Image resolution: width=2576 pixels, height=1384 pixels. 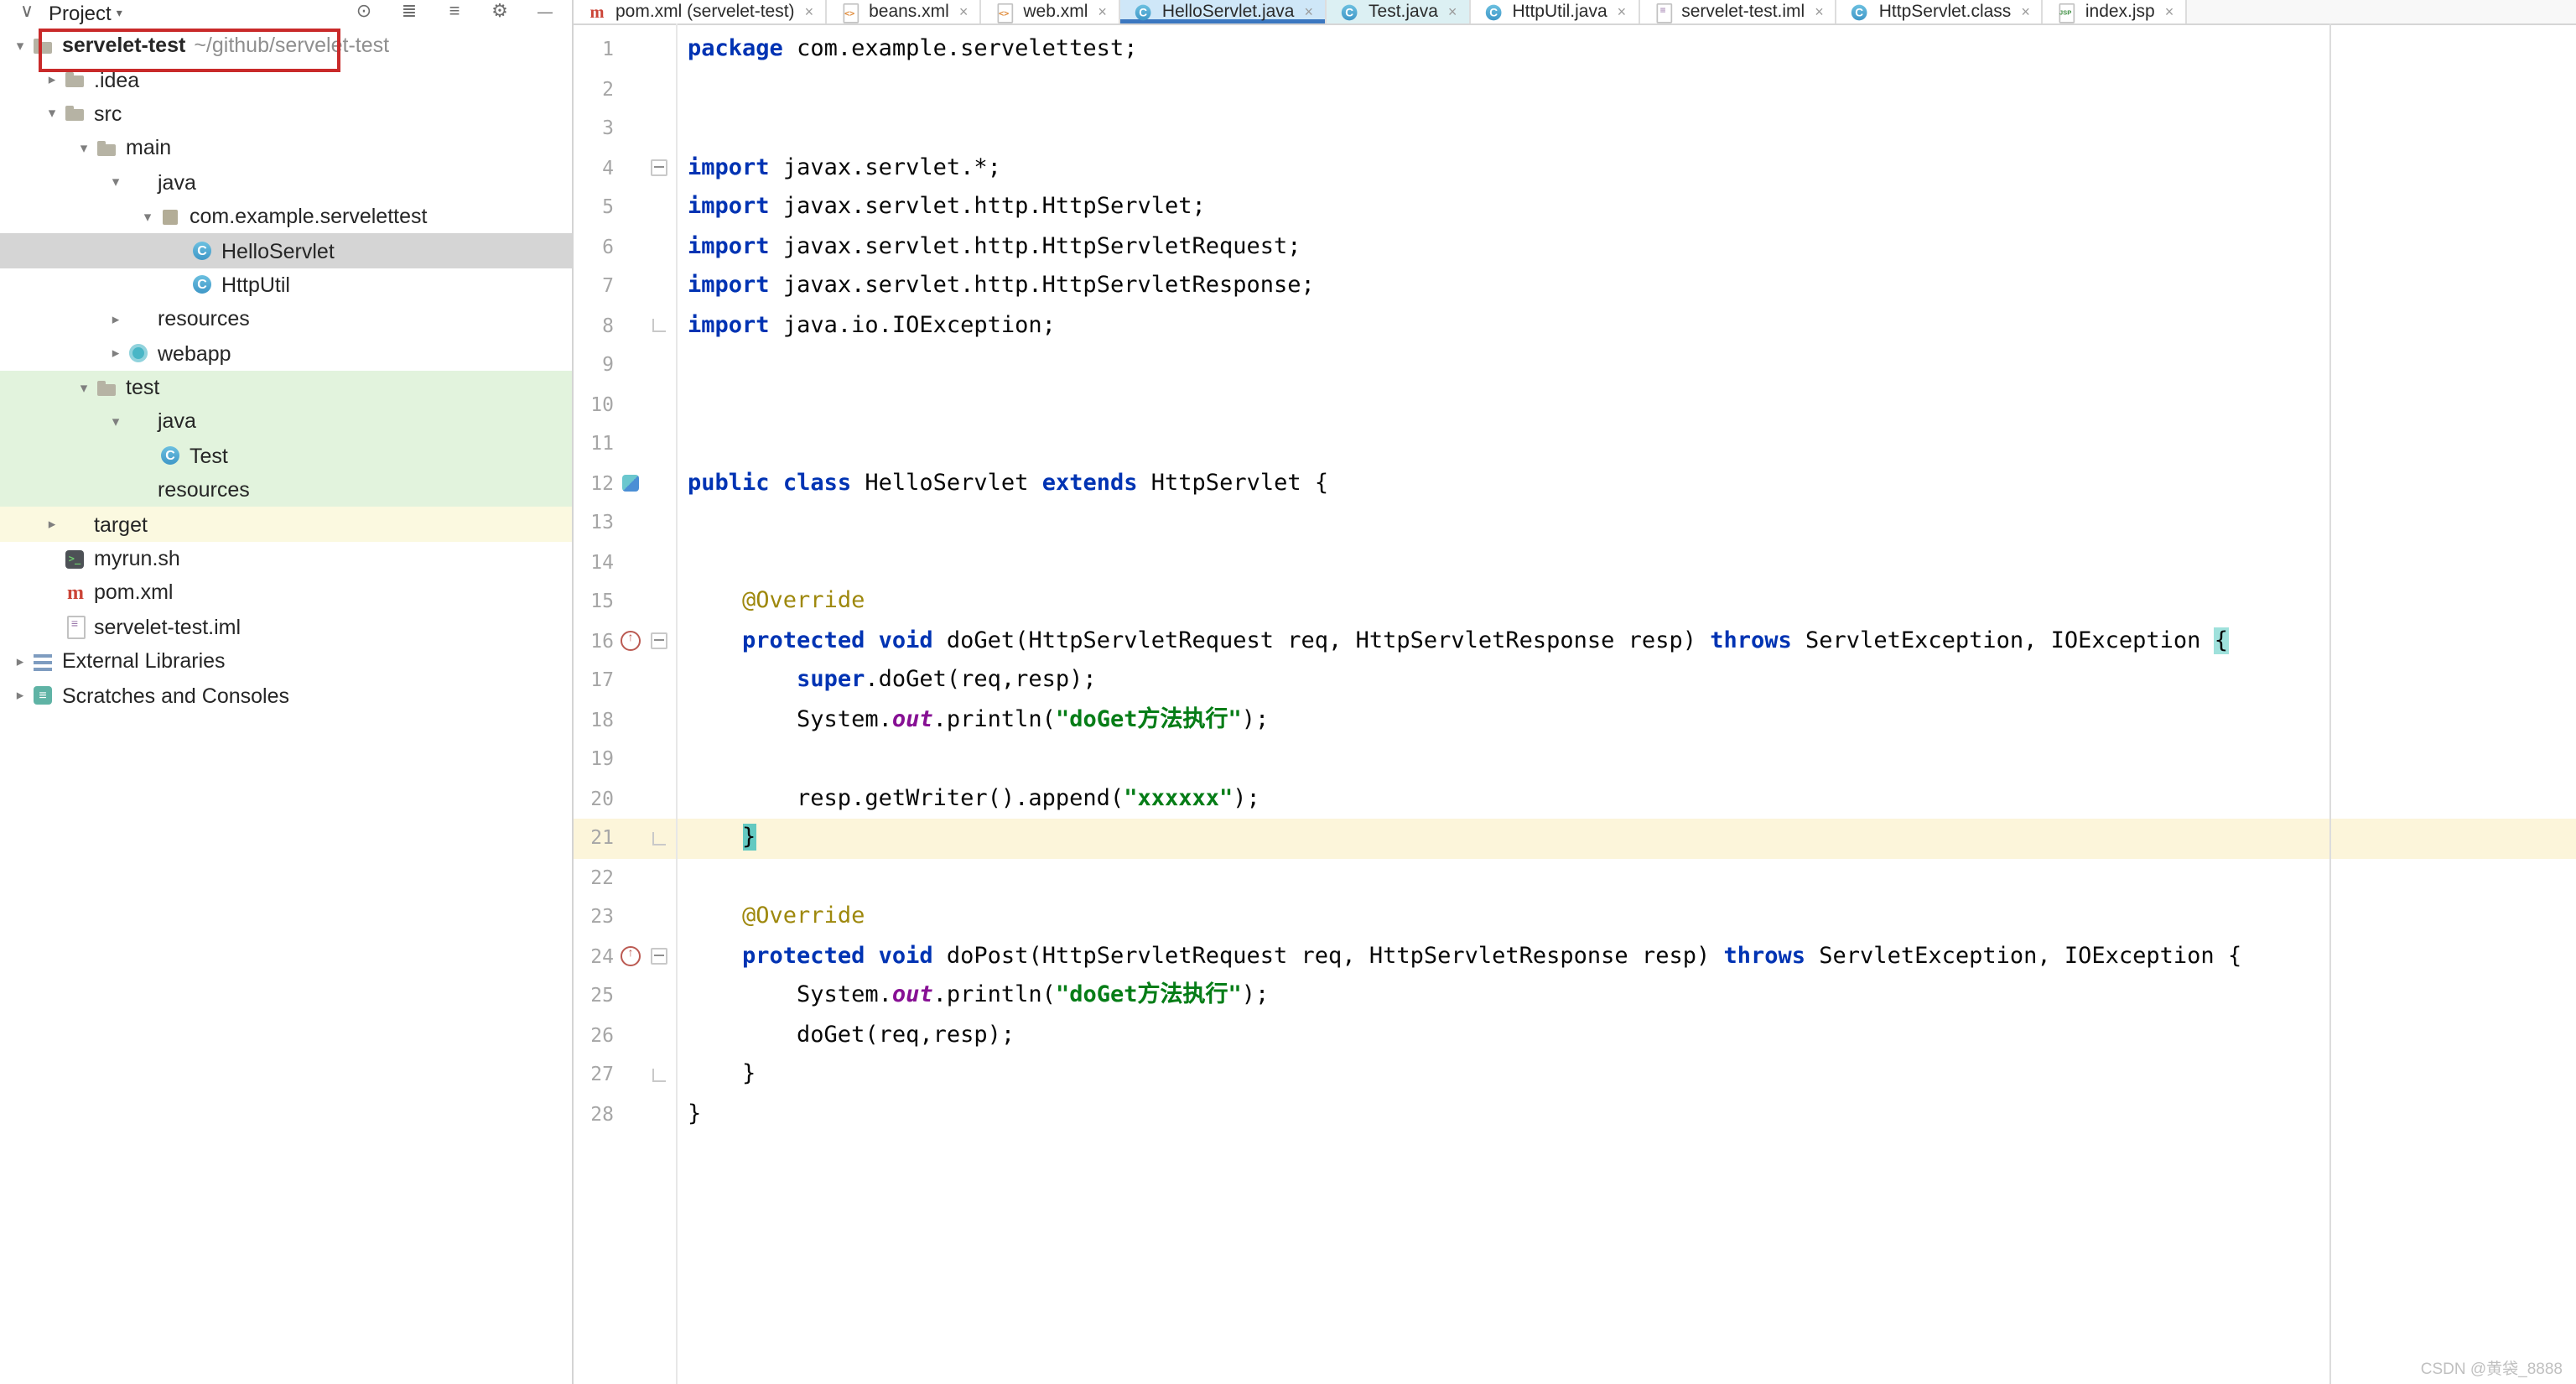 I want to click on tree-item-idea: .idea, so click(x=286, y=80).